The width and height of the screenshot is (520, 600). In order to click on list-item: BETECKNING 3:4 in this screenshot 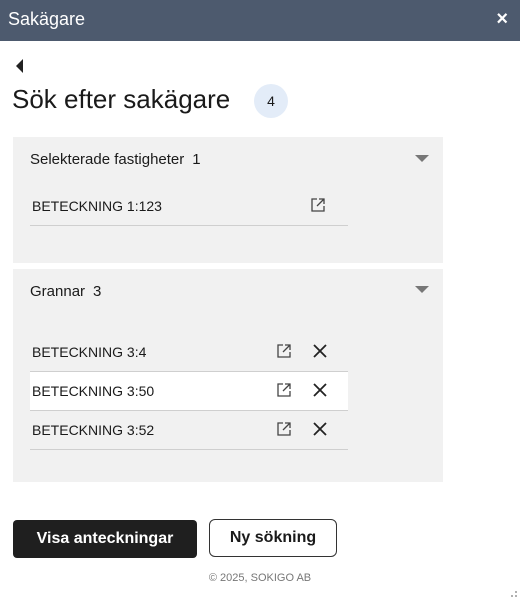, I will do `click(189, 352)`.